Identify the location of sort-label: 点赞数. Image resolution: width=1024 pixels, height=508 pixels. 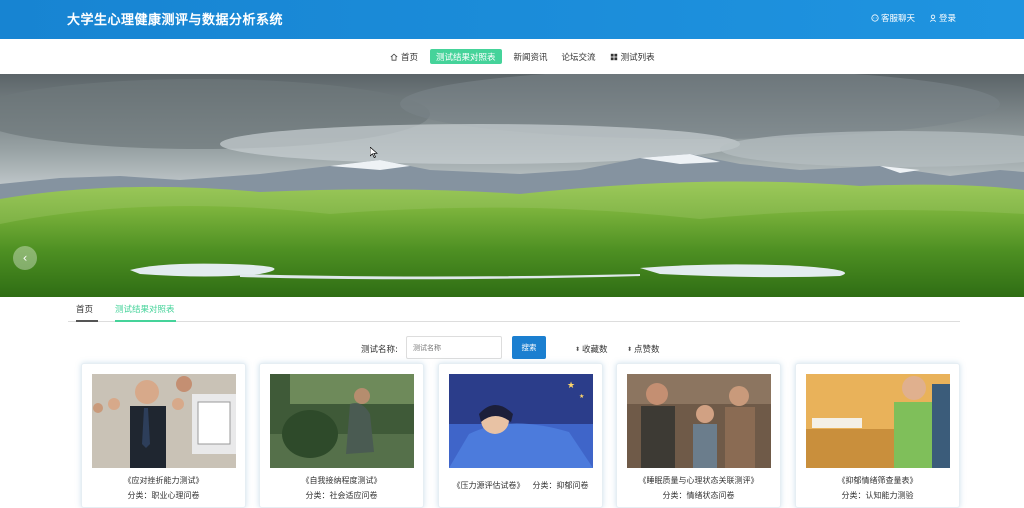
(647, 350).